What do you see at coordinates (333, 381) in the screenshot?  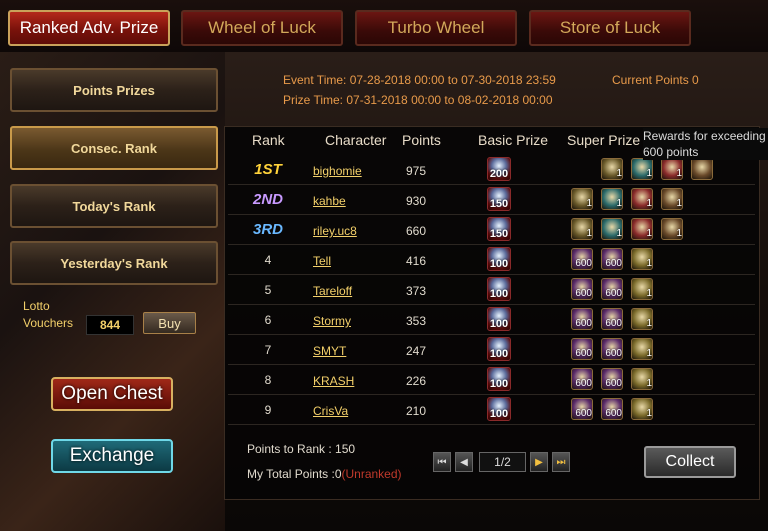 I see `row-character-name: KRASH` at bounding box center [333, 381].